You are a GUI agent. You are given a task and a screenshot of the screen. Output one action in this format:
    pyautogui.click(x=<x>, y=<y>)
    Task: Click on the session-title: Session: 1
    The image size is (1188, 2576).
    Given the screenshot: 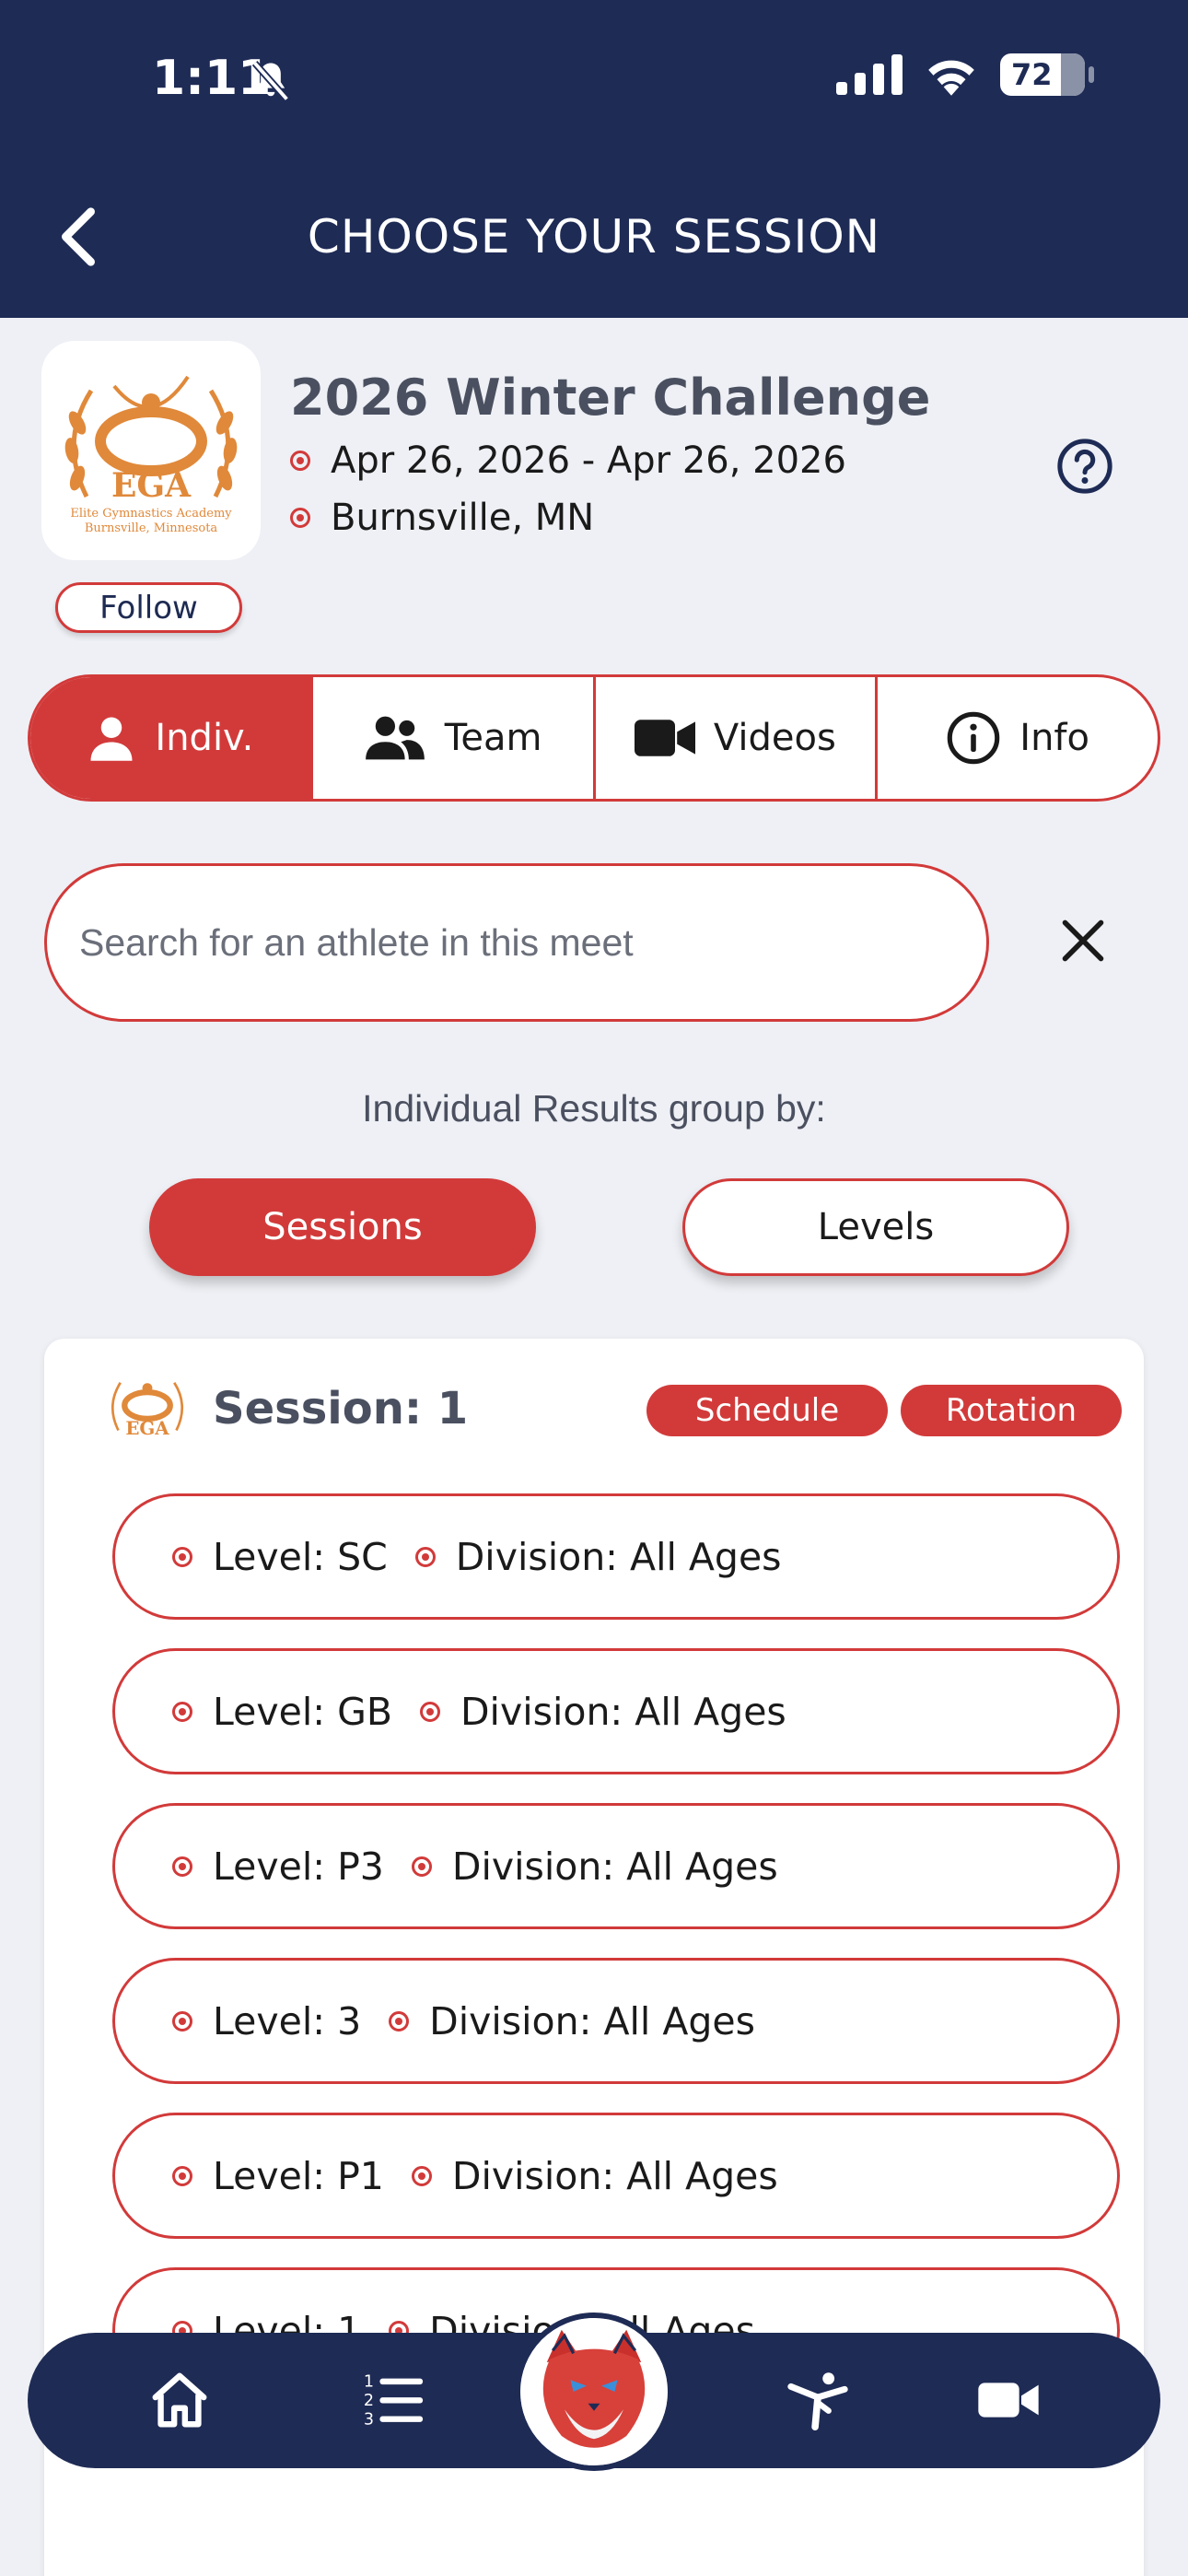 What is the action you would take?
    pyautogui.click(x=341, y=1408)
    